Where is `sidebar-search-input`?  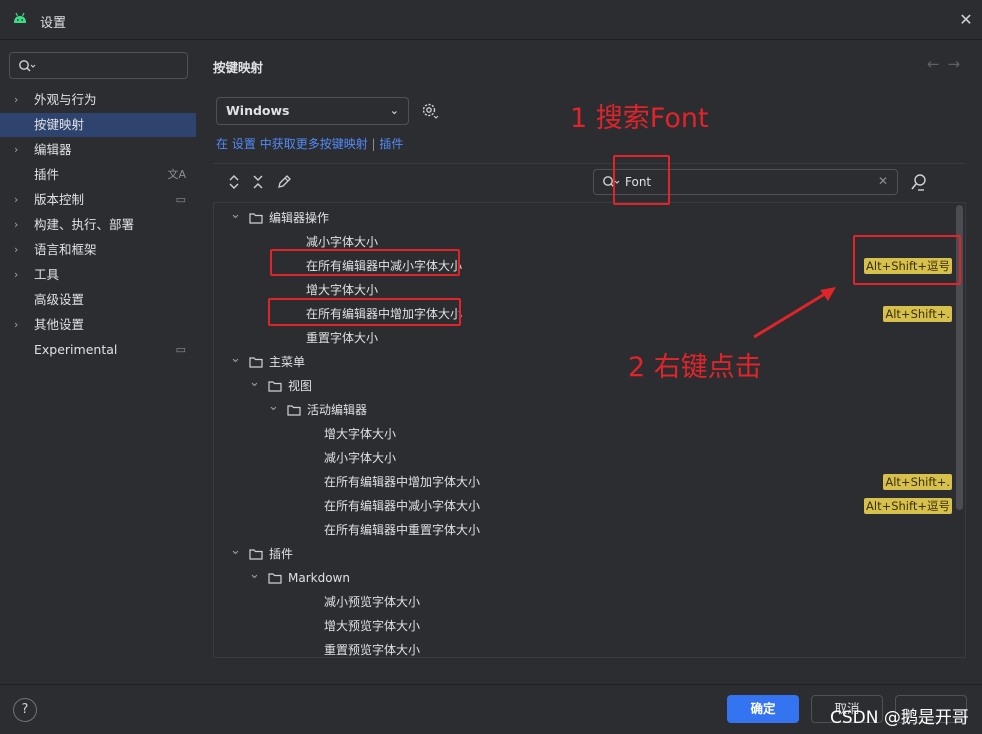
sidebar-search-input is located at coordinates (98, 65).